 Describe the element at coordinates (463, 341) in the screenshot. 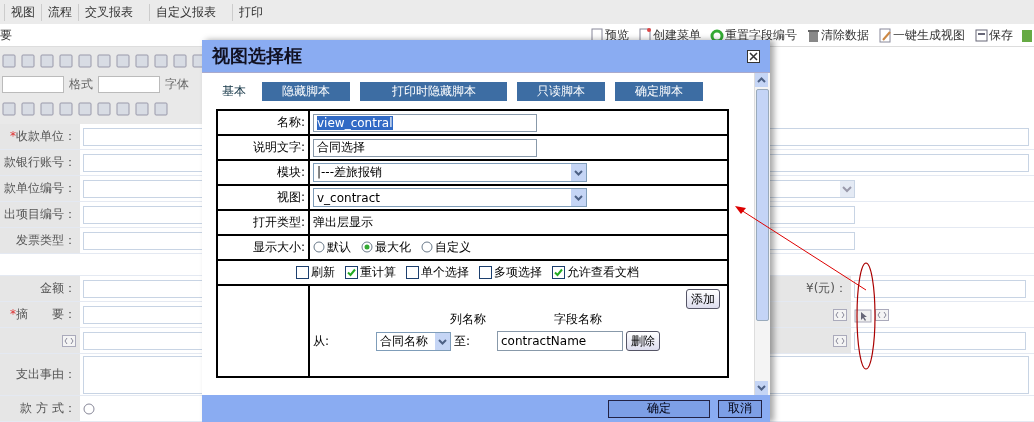

I see `to-label: 至:` at that location.